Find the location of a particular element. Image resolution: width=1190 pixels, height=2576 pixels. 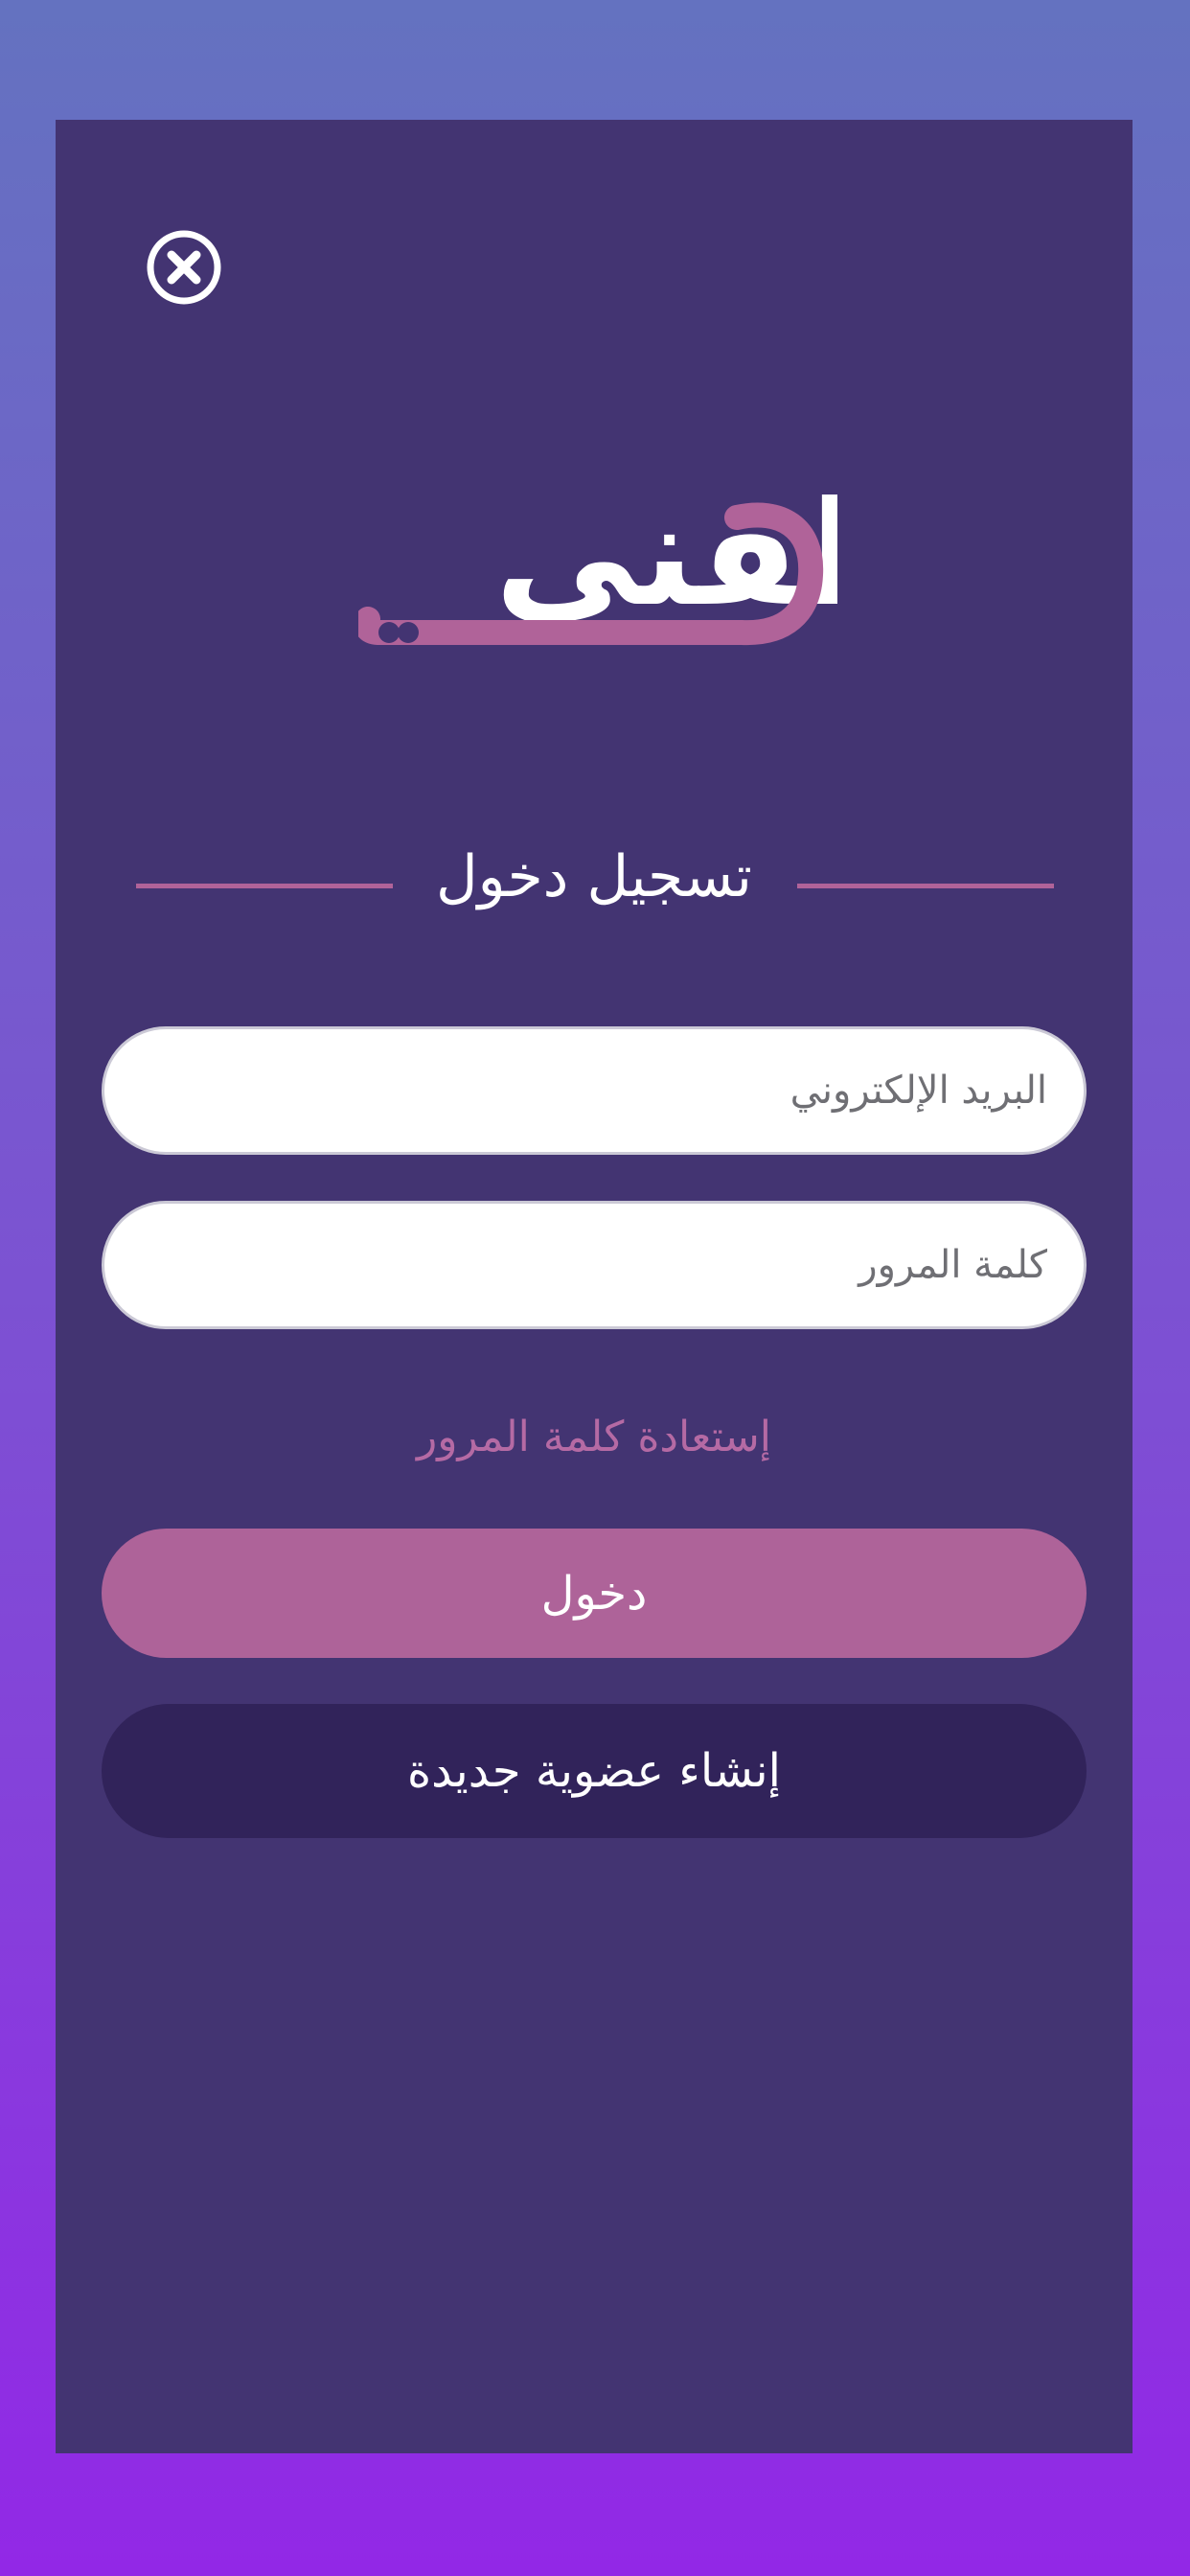

password-field is located at coordinates (594, 1265).